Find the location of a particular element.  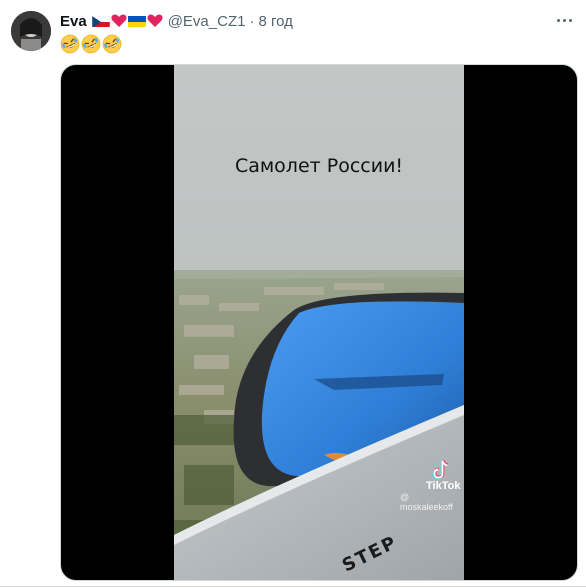

avatar is located at coordinates (31, 31).